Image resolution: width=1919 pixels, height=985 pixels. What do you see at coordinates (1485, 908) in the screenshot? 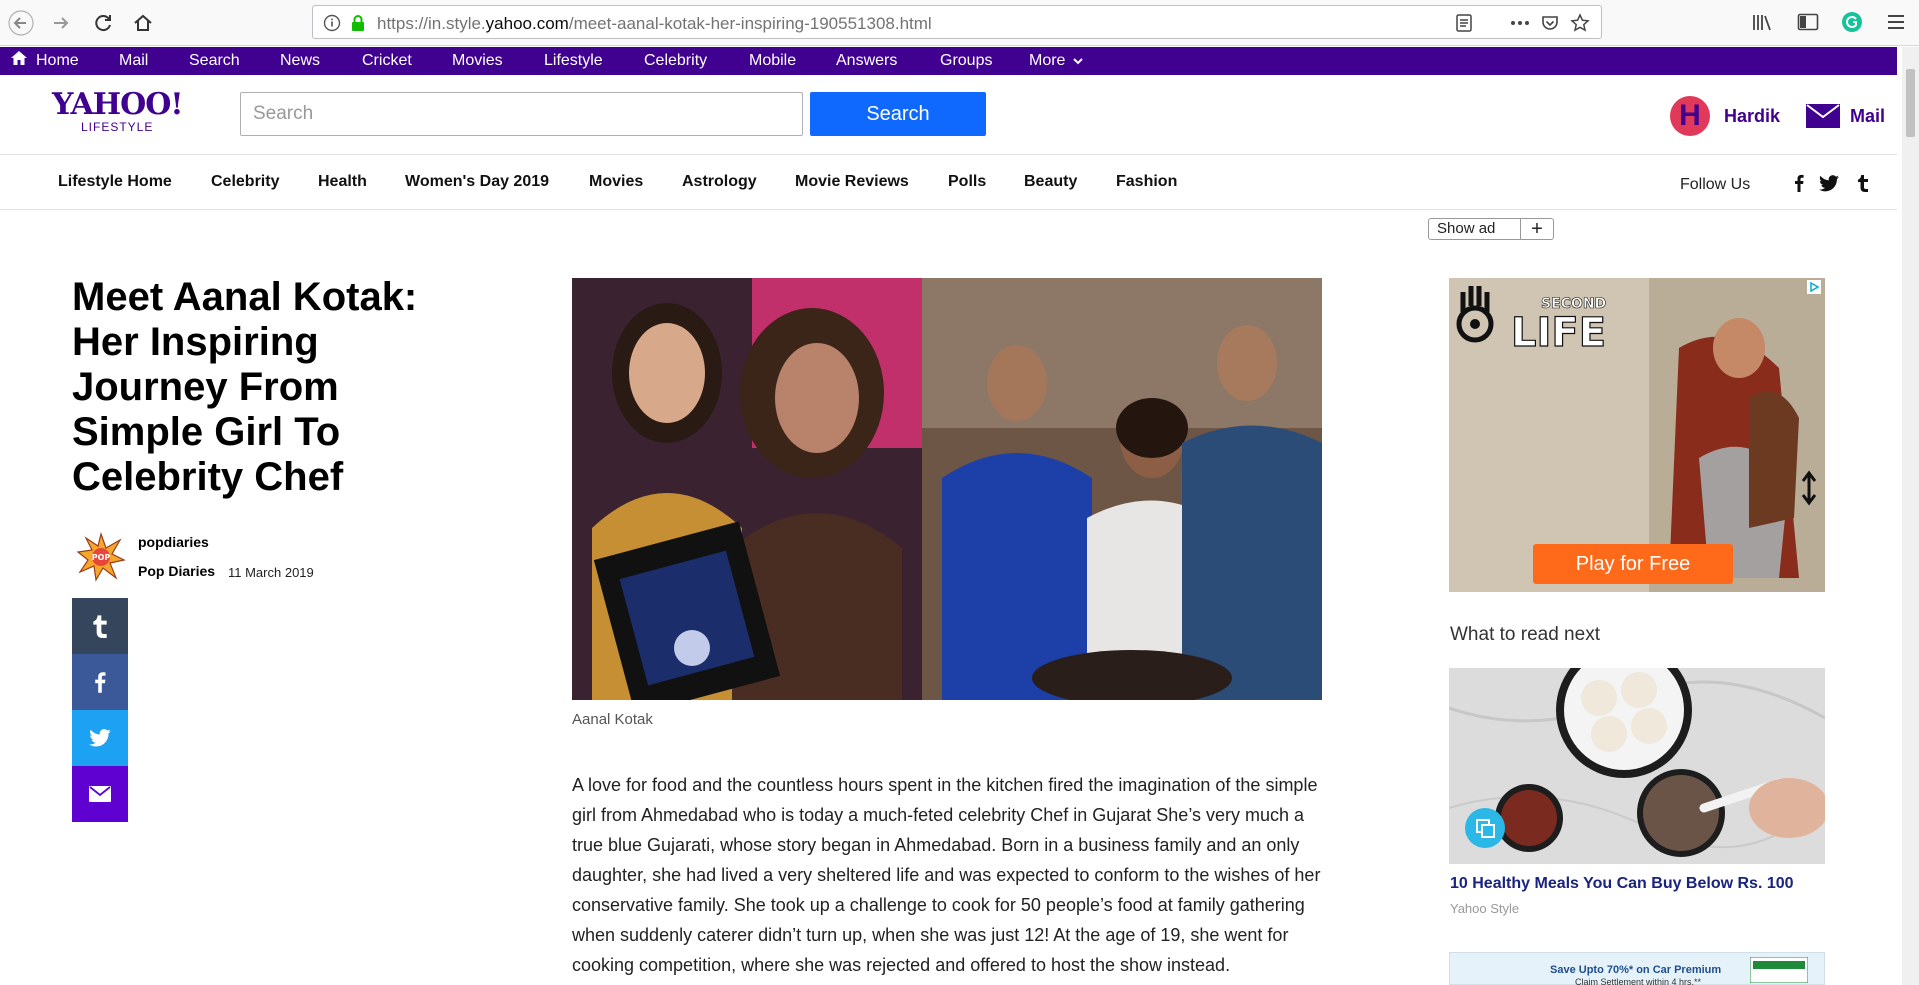
I see `story-source: Yahoo Style` at bounding box center [1485, 908].